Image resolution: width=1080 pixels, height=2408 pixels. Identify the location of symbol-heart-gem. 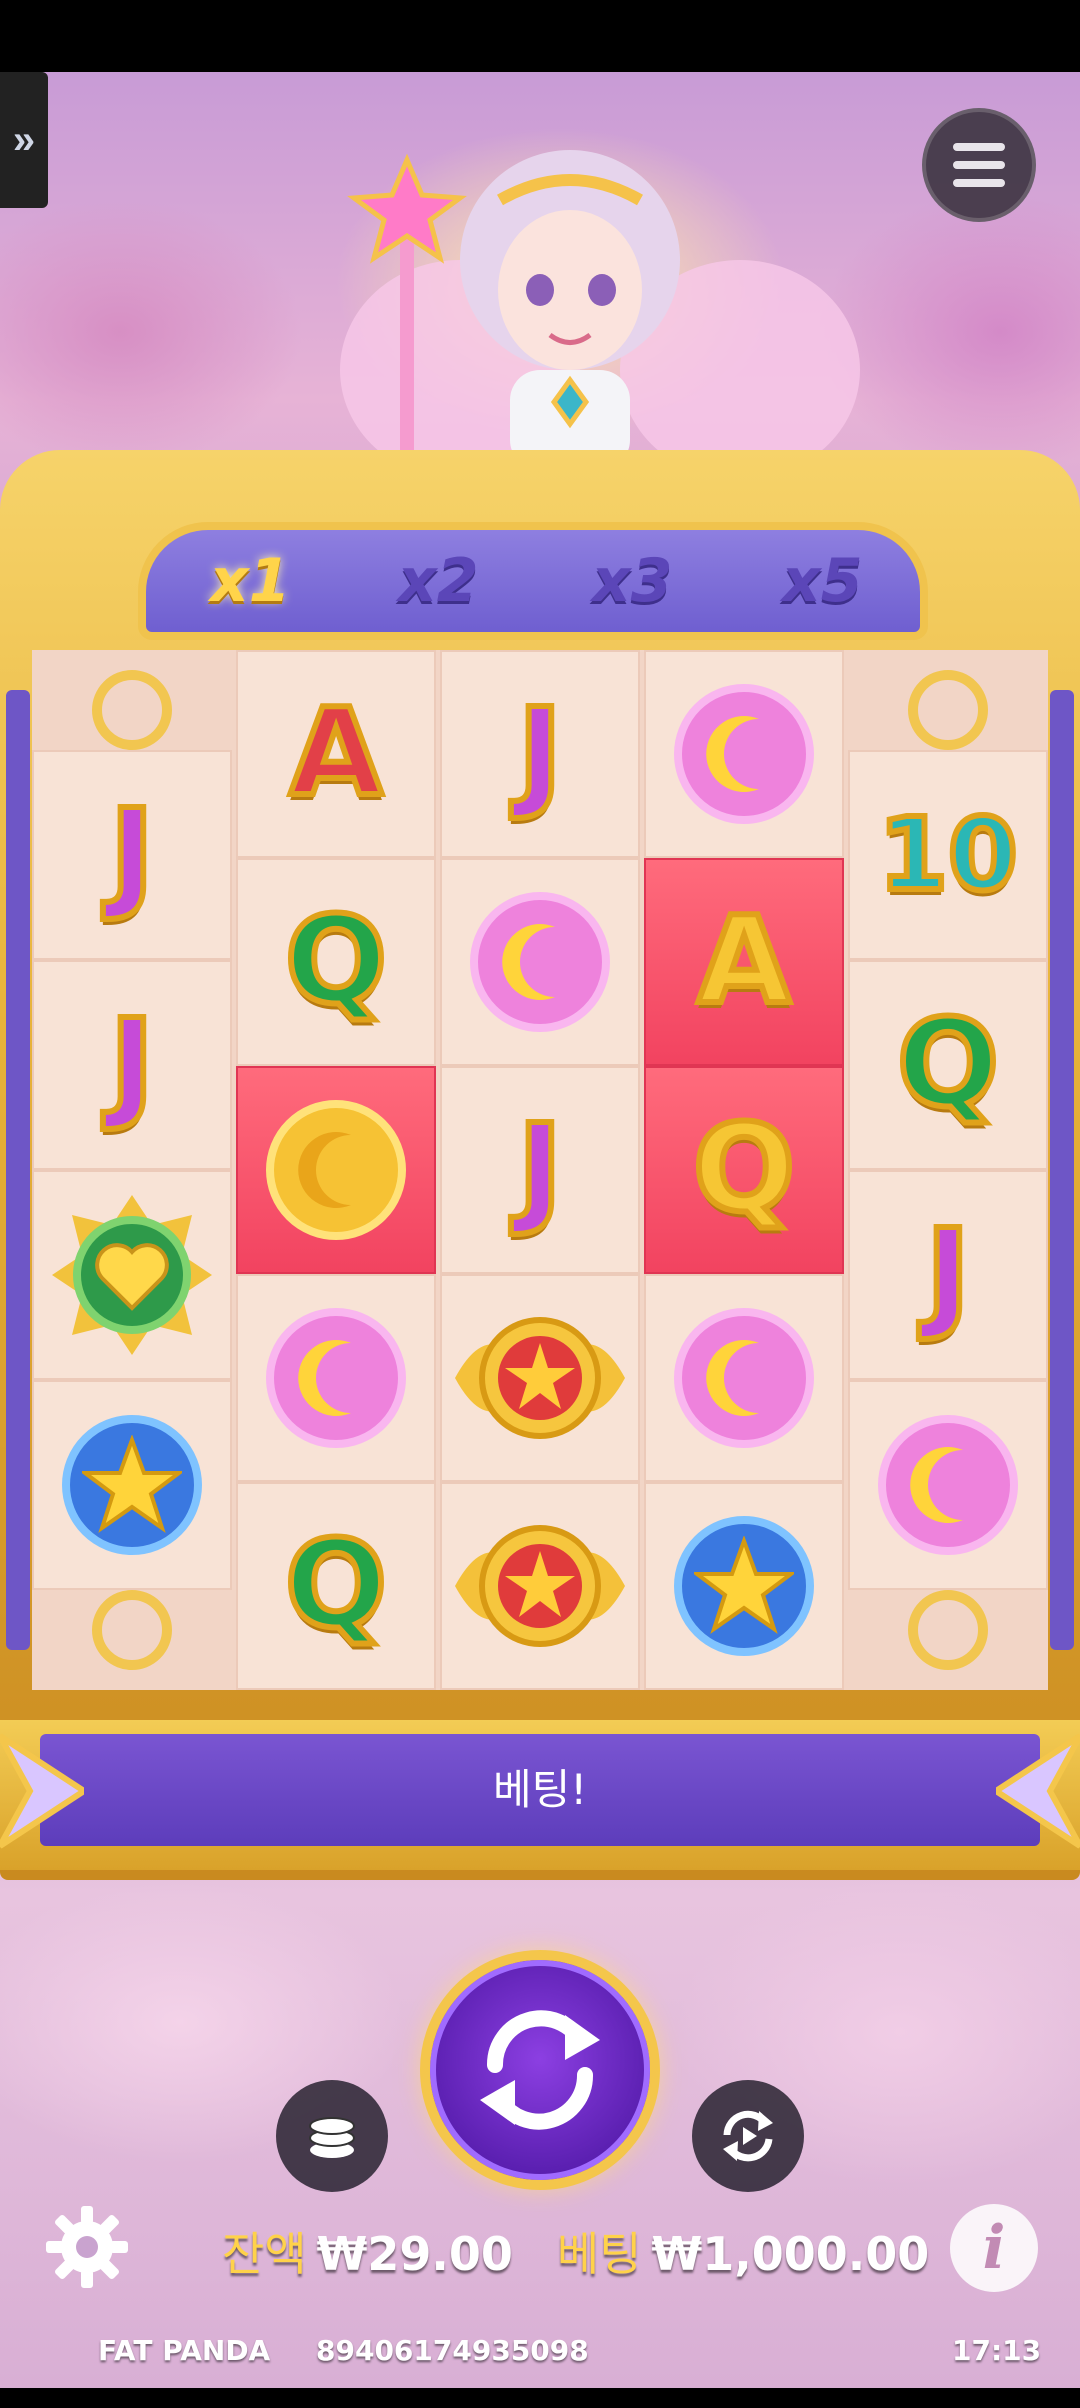
(132, 1275).